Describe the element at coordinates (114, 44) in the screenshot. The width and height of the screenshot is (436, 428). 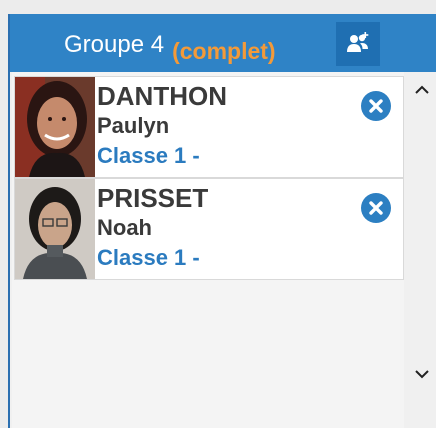
I see `group-name: Groupe 4` at that location.